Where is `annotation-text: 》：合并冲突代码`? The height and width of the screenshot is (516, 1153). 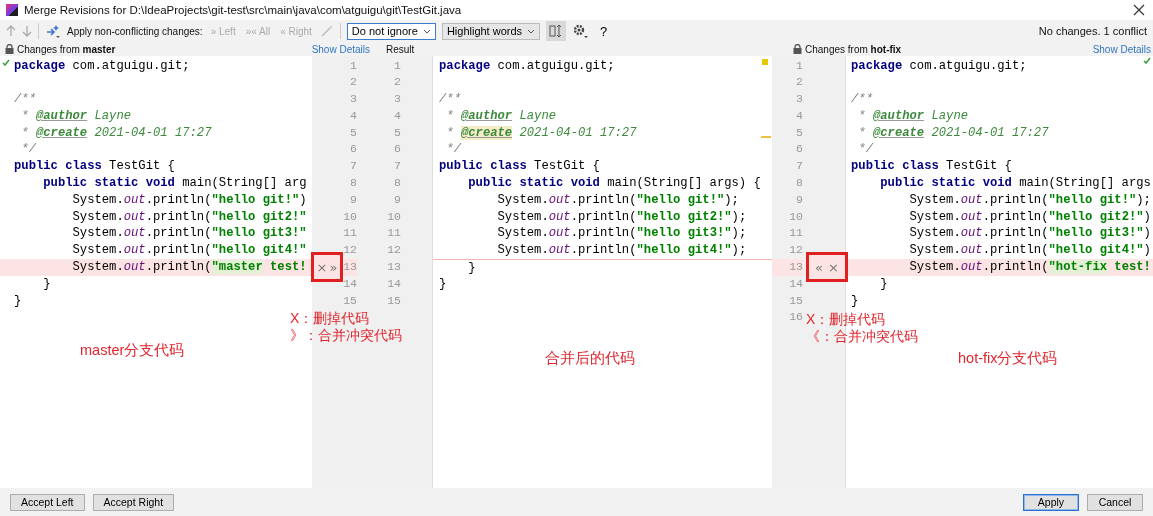 annotation-text: 》：合并冲突代码 is located at coordinates (346, 335).